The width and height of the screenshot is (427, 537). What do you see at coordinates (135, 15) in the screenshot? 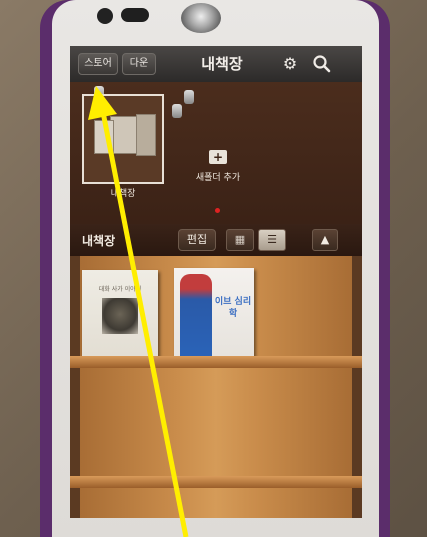
I see `speaker-grille` at bounding box center [135, 15].